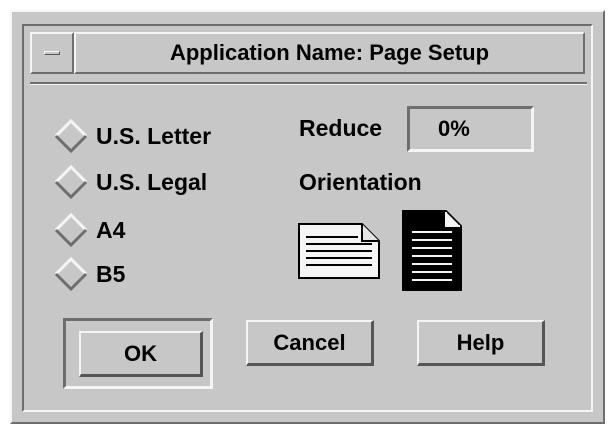 Image resolution: width=609 pixels, height=428 pixels. Describe the element at coordinates (360, 182) in the screenshot. I see `orientation-label: Orientation` at that location.